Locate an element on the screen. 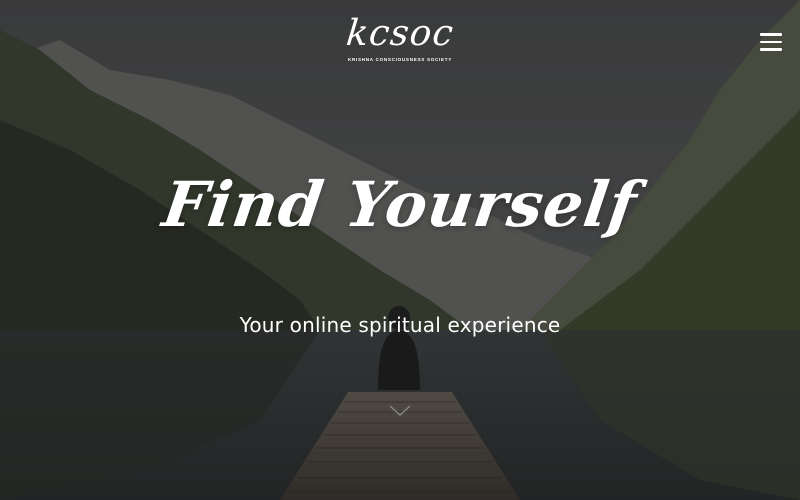 This screenshot has height=500, width=800. menu-bar-middle is located at coordinates (771, 41).